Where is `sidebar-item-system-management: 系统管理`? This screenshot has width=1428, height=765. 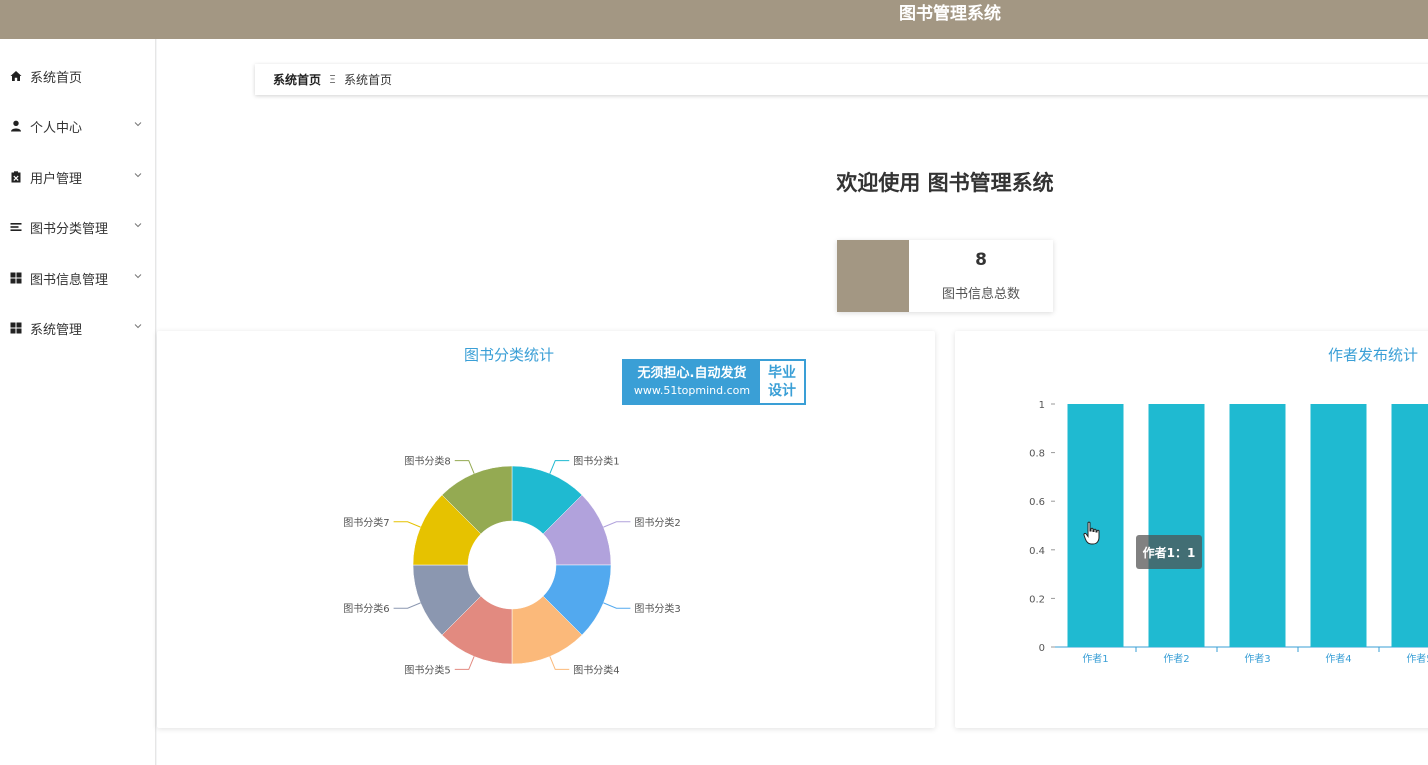
sidebar-item-system-management: 系统管理 is located at coordinates (78, 328).